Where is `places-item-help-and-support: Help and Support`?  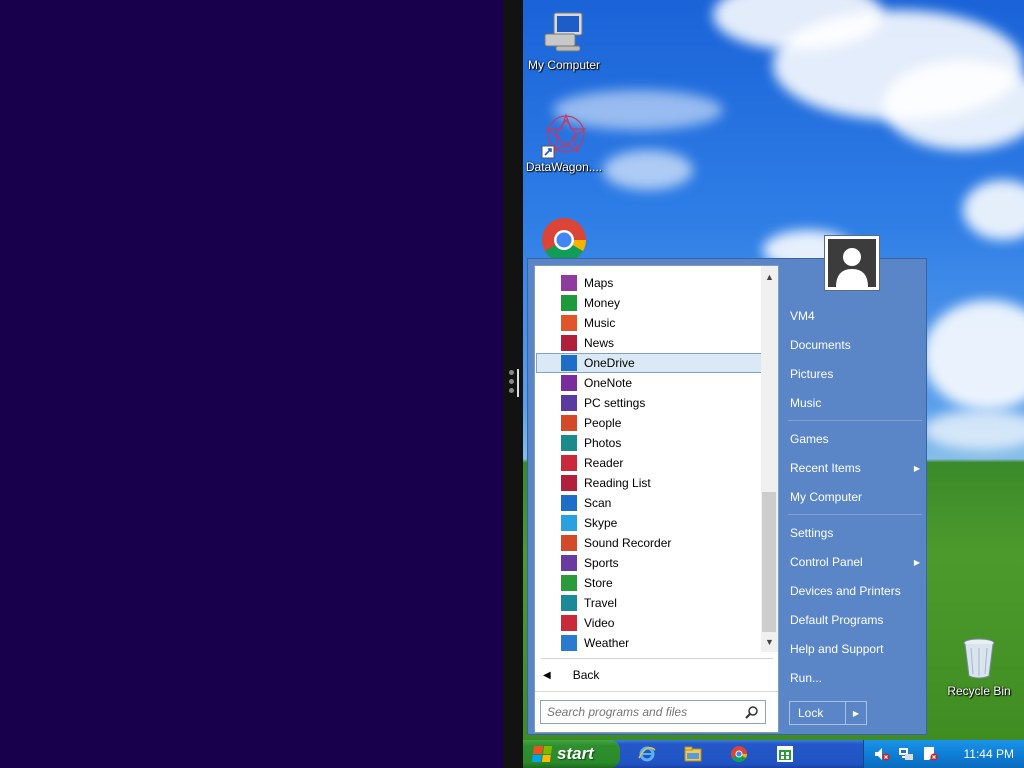 places-item-help-and-support: Help and Support is located at coordinates (855, 649).